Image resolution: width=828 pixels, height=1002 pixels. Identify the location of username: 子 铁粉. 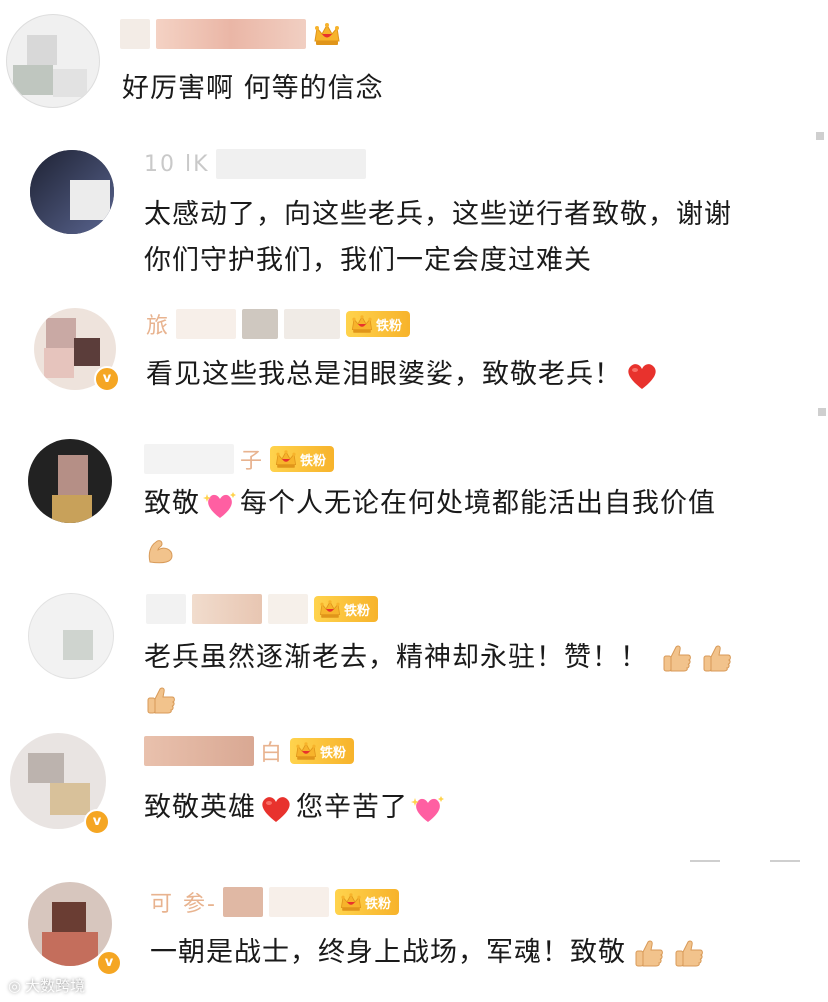
(239, 459).